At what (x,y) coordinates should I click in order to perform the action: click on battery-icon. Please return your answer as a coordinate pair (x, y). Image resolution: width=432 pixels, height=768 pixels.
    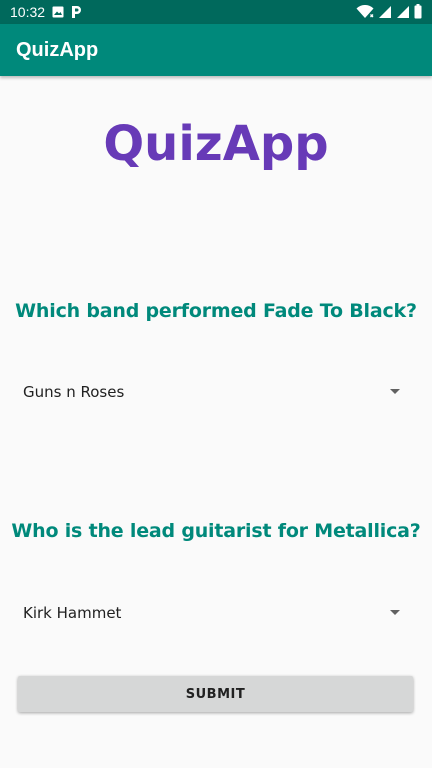
    Looking at the image, I should click on (418, 11).